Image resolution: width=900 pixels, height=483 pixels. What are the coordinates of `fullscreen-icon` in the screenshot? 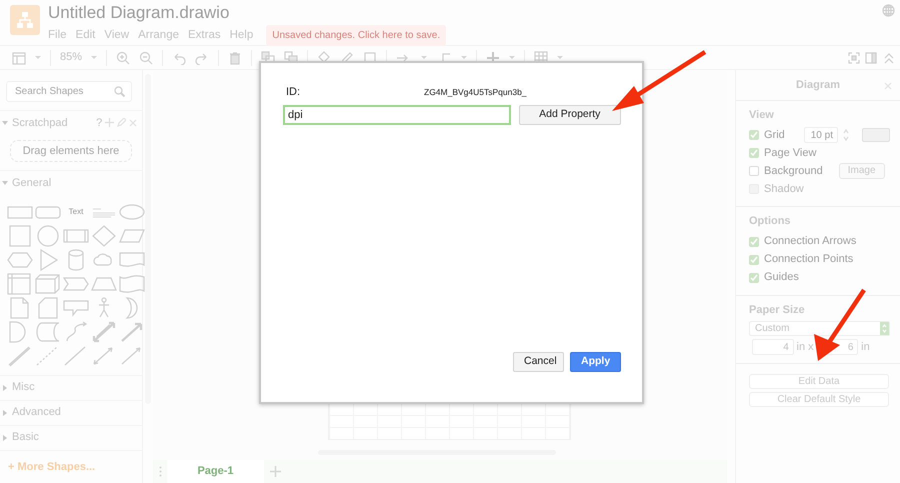 It's located at (854, 58).